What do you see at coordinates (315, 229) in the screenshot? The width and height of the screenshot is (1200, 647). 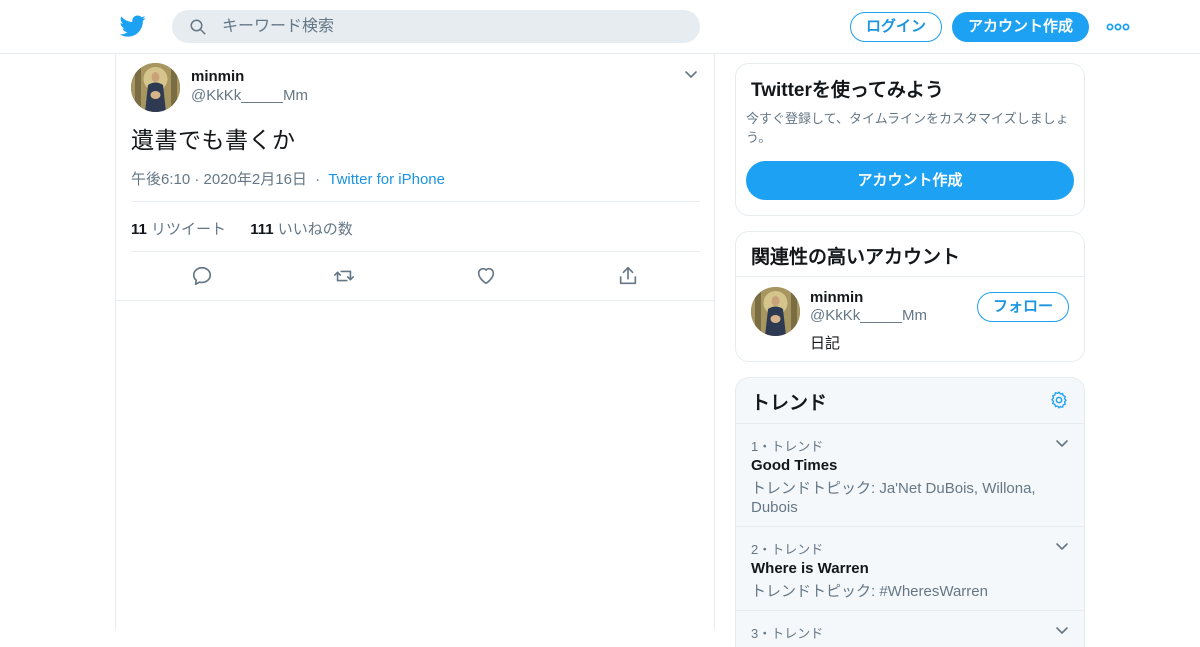 I see `like-label: いいねの数` at bounding box center [315, 229].